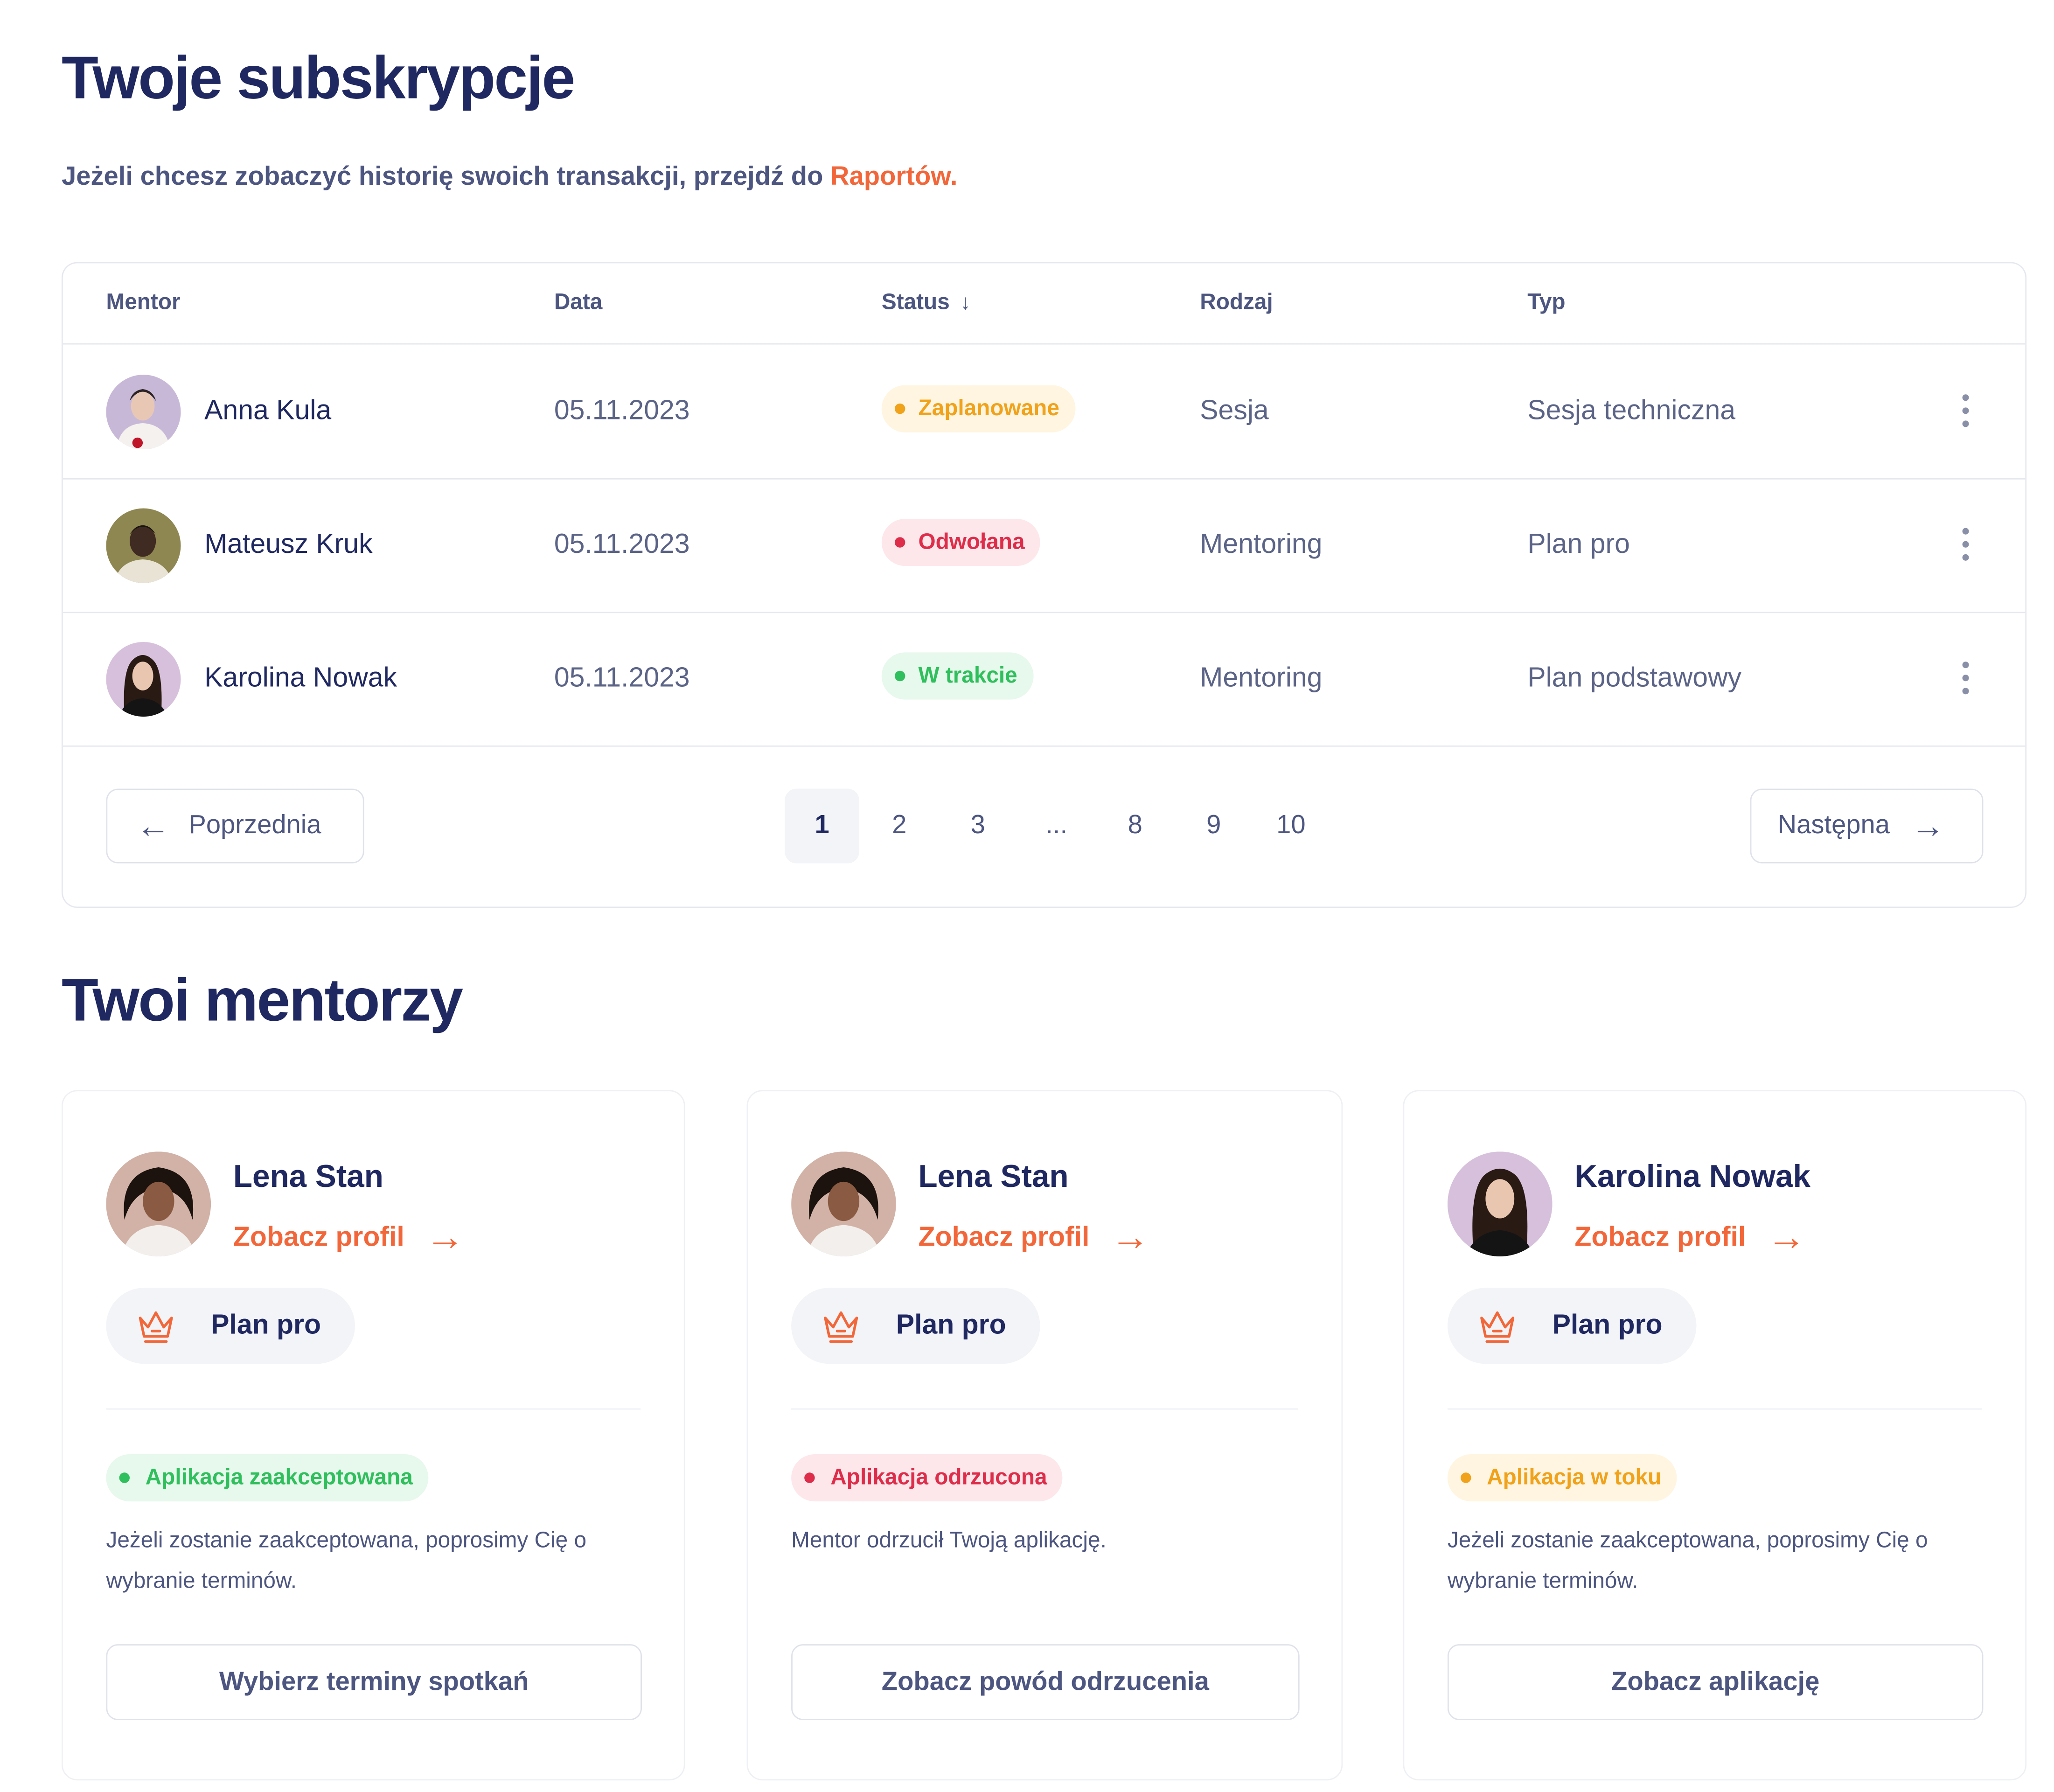 The width and height of the screenshot is (2054, 1792). I want to click on status-badge: Odwołana, so click(961, 542).